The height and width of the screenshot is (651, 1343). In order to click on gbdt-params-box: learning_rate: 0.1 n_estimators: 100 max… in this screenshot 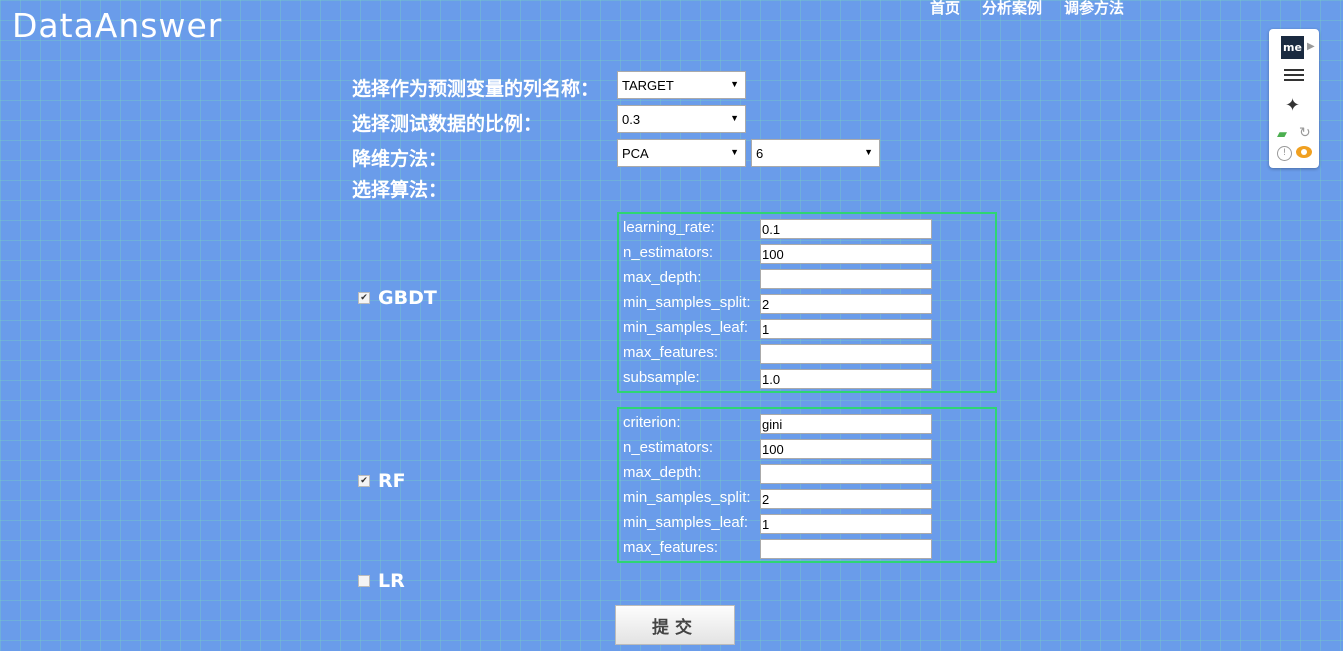, I will do `click(807, 302)`.